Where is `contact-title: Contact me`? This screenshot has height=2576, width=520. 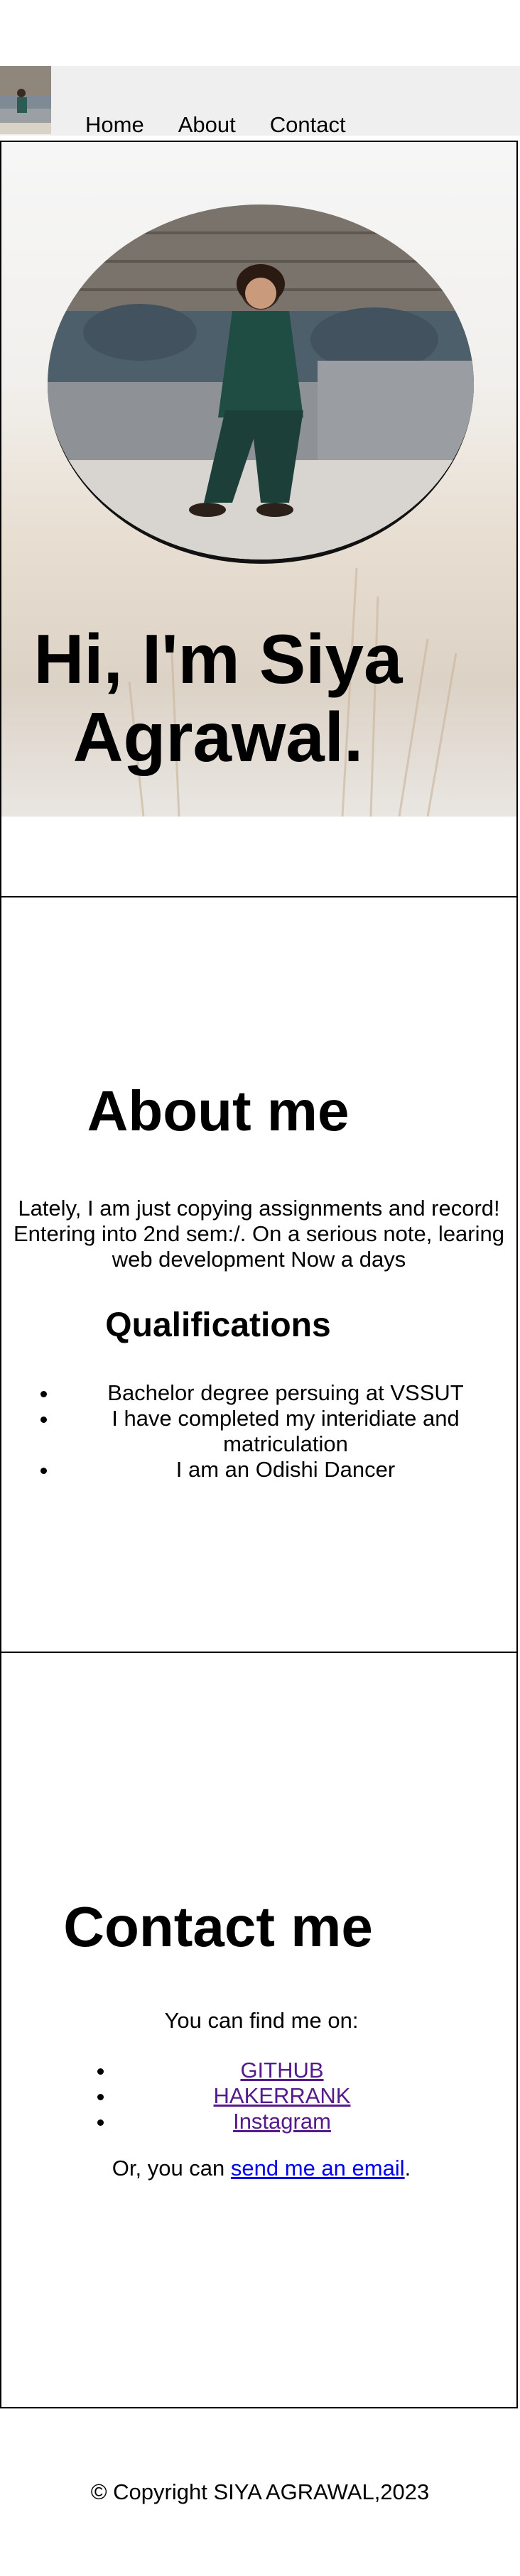
contact-title: Contact me is located at coordinates (218, 1926).